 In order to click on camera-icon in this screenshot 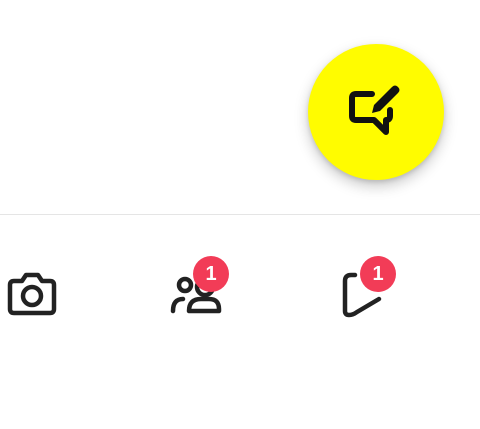, I will do `click(32, 294)`.